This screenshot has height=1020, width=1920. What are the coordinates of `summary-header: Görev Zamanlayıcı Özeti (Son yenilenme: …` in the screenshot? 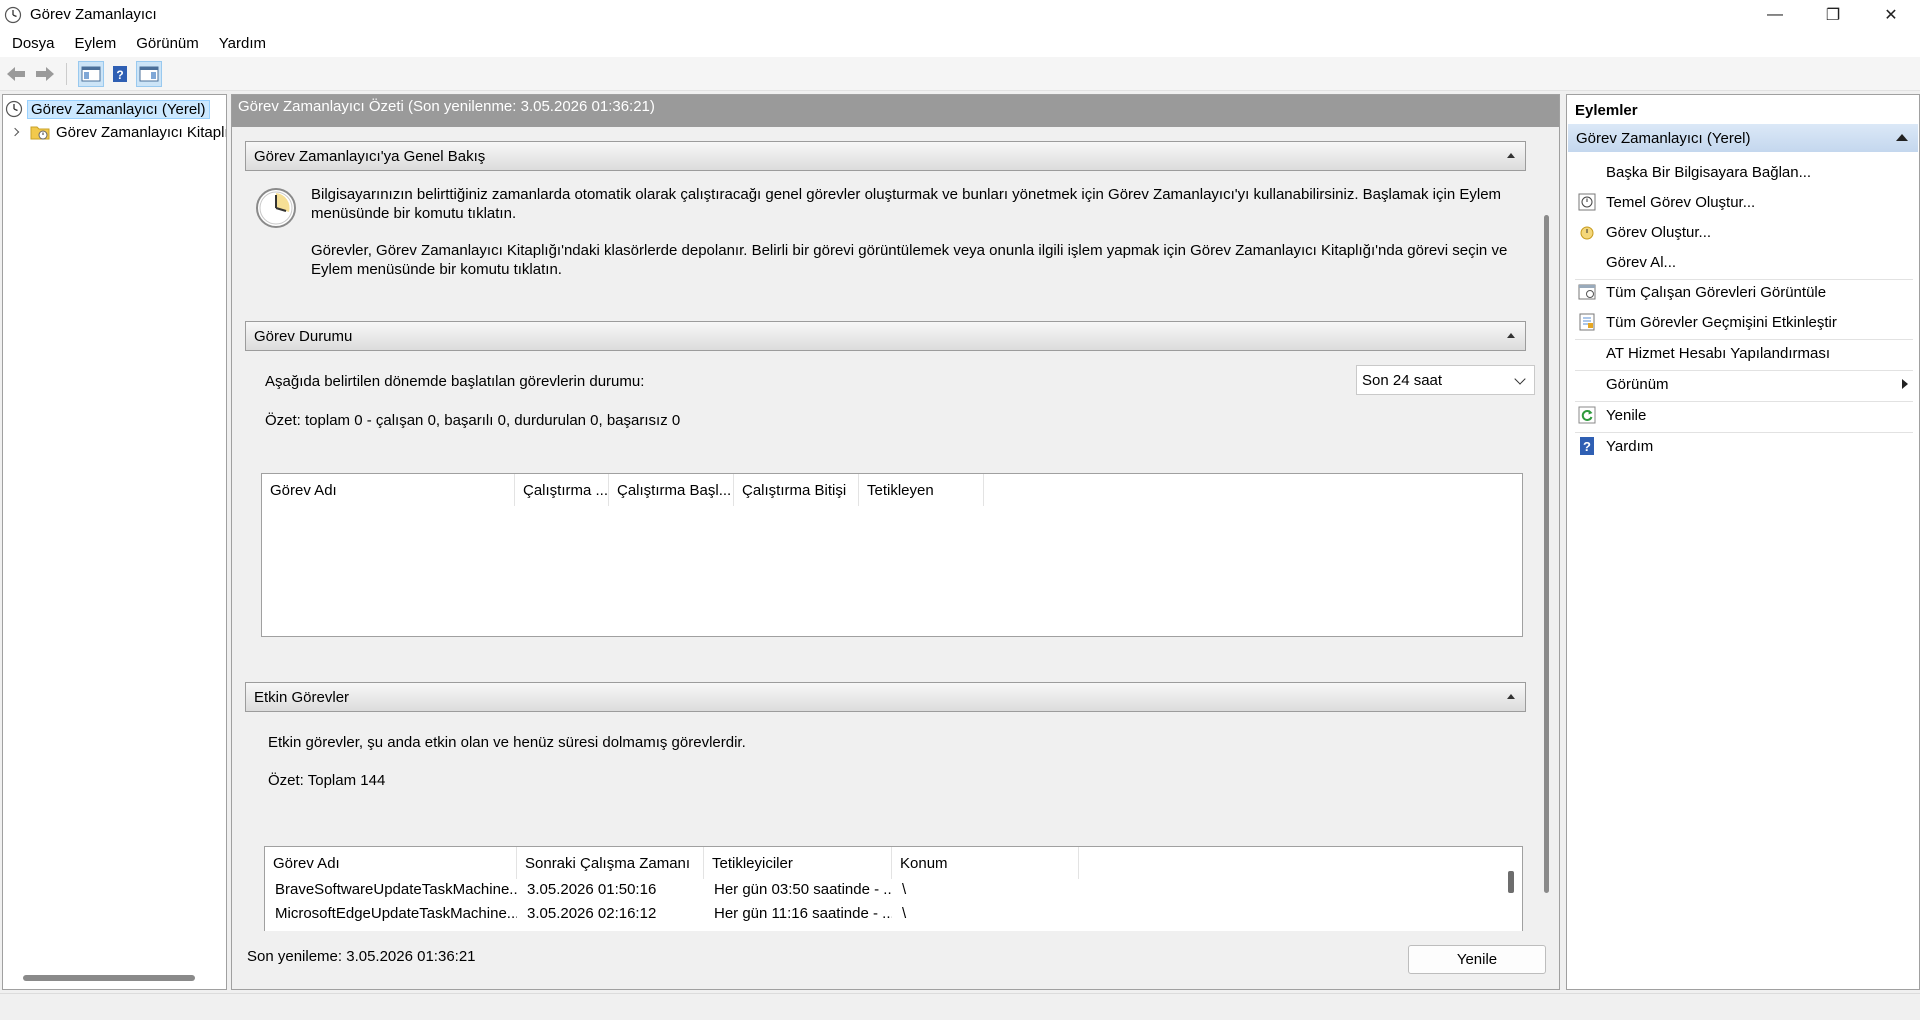 It's located at (895, 111).